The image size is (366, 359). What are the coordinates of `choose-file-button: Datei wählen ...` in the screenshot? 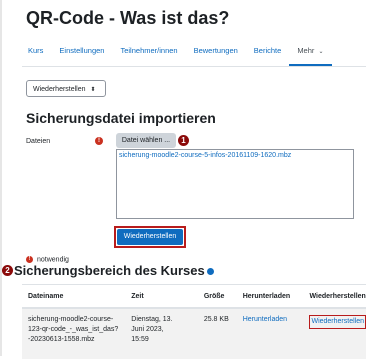 It's located at (146, 140).